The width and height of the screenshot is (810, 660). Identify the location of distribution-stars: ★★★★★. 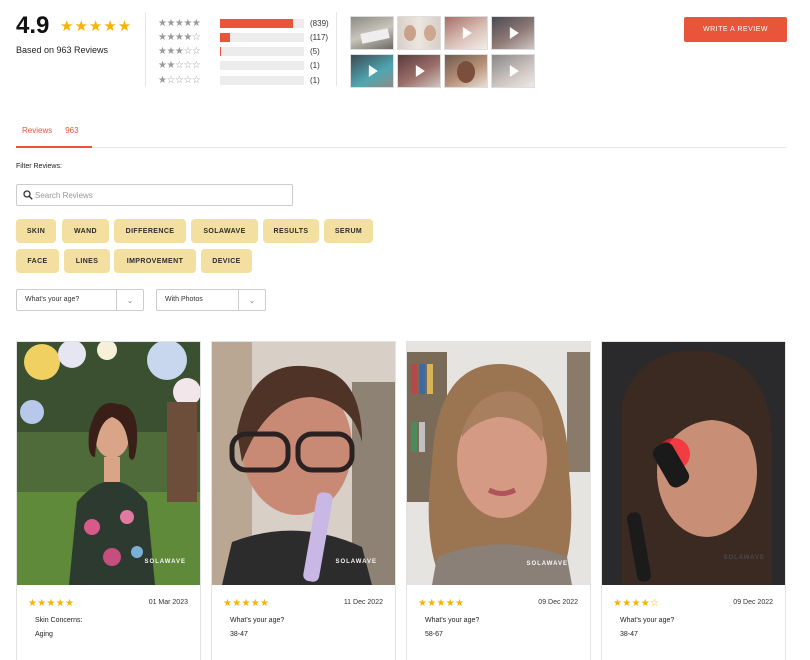
(179, 23).